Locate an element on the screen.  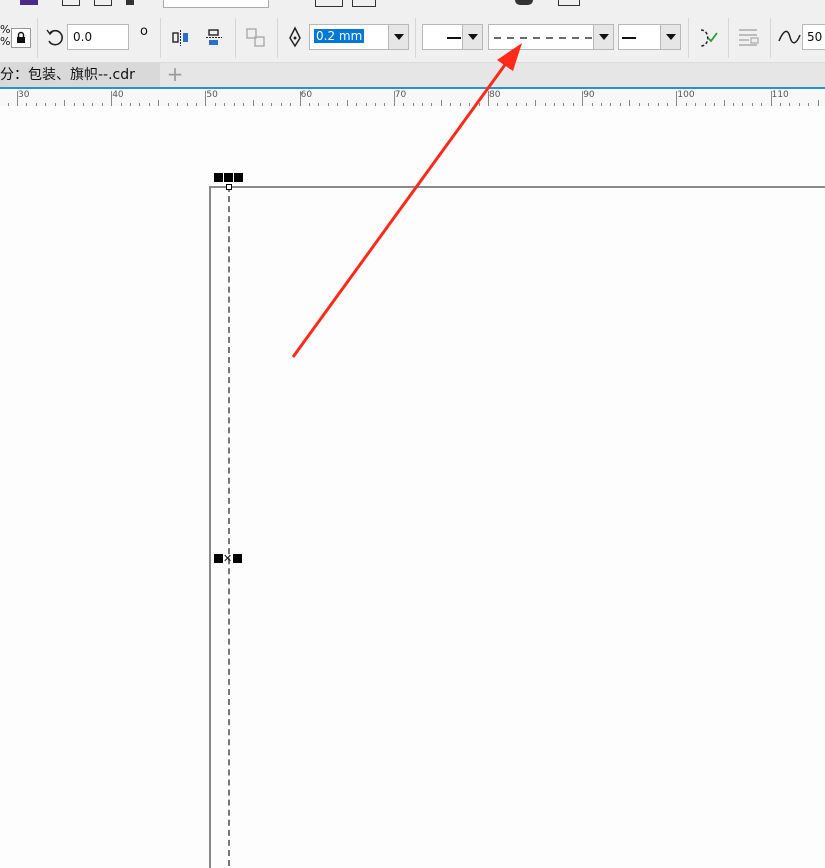
arrow-shaft is located at coordinates (400, 209).